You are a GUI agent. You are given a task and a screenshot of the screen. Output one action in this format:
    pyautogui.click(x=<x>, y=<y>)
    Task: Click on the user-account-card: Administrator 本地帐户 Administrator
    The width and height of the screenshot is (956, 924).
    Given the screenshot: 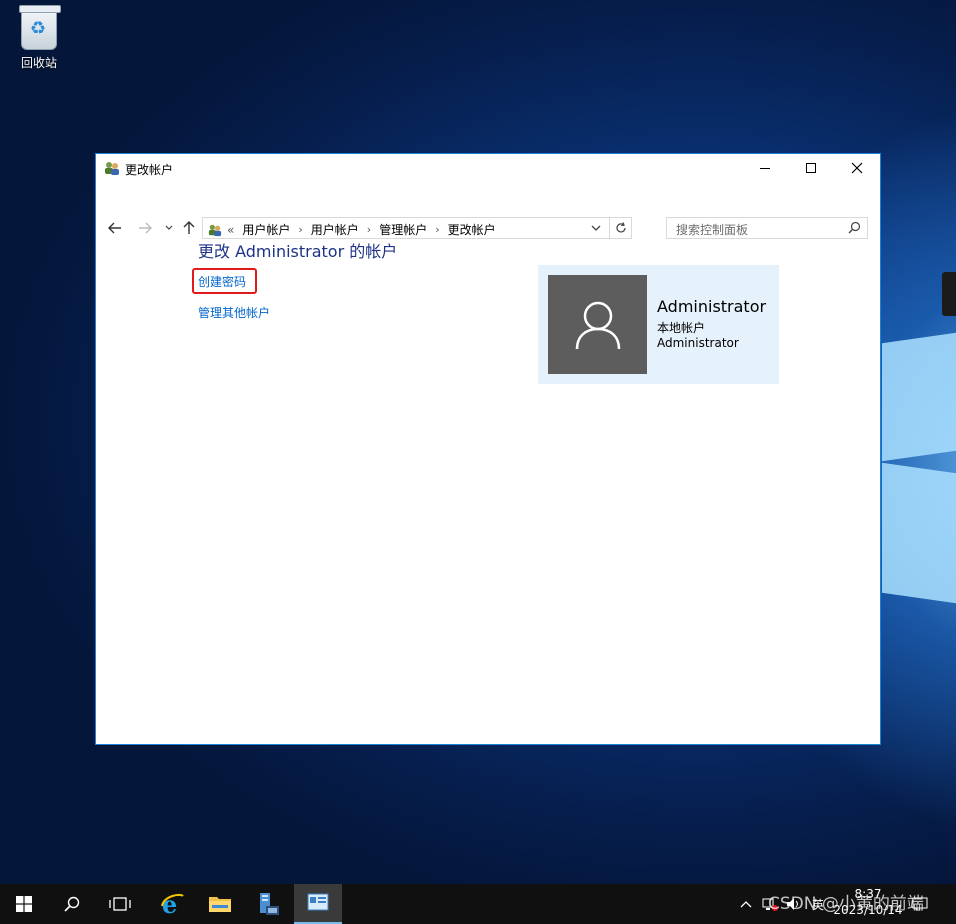 What is the action you would take?
    pyautogui.click(x=658, y=324)
    